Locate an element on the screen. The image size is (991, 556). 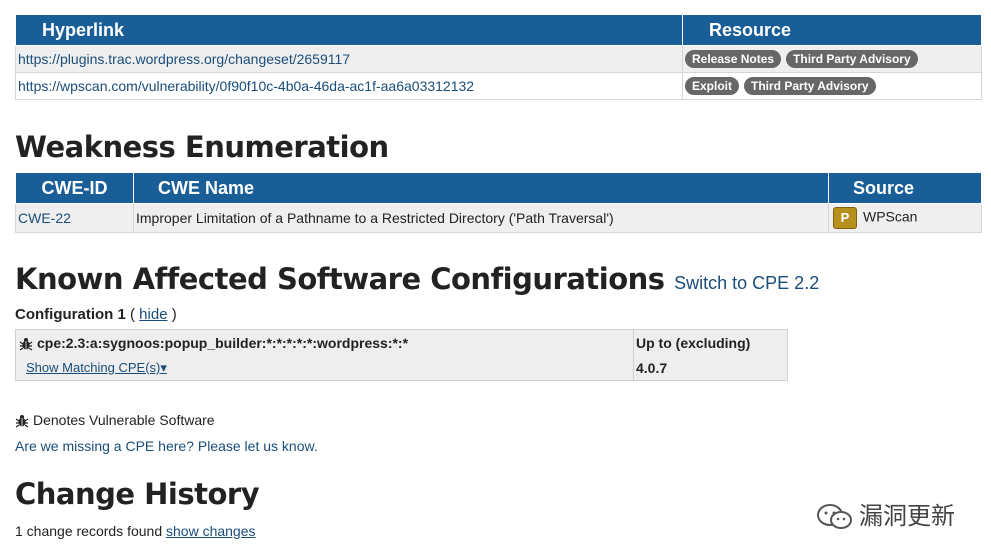
resource-badge: Release Notes is located at coordinates (733, 59).